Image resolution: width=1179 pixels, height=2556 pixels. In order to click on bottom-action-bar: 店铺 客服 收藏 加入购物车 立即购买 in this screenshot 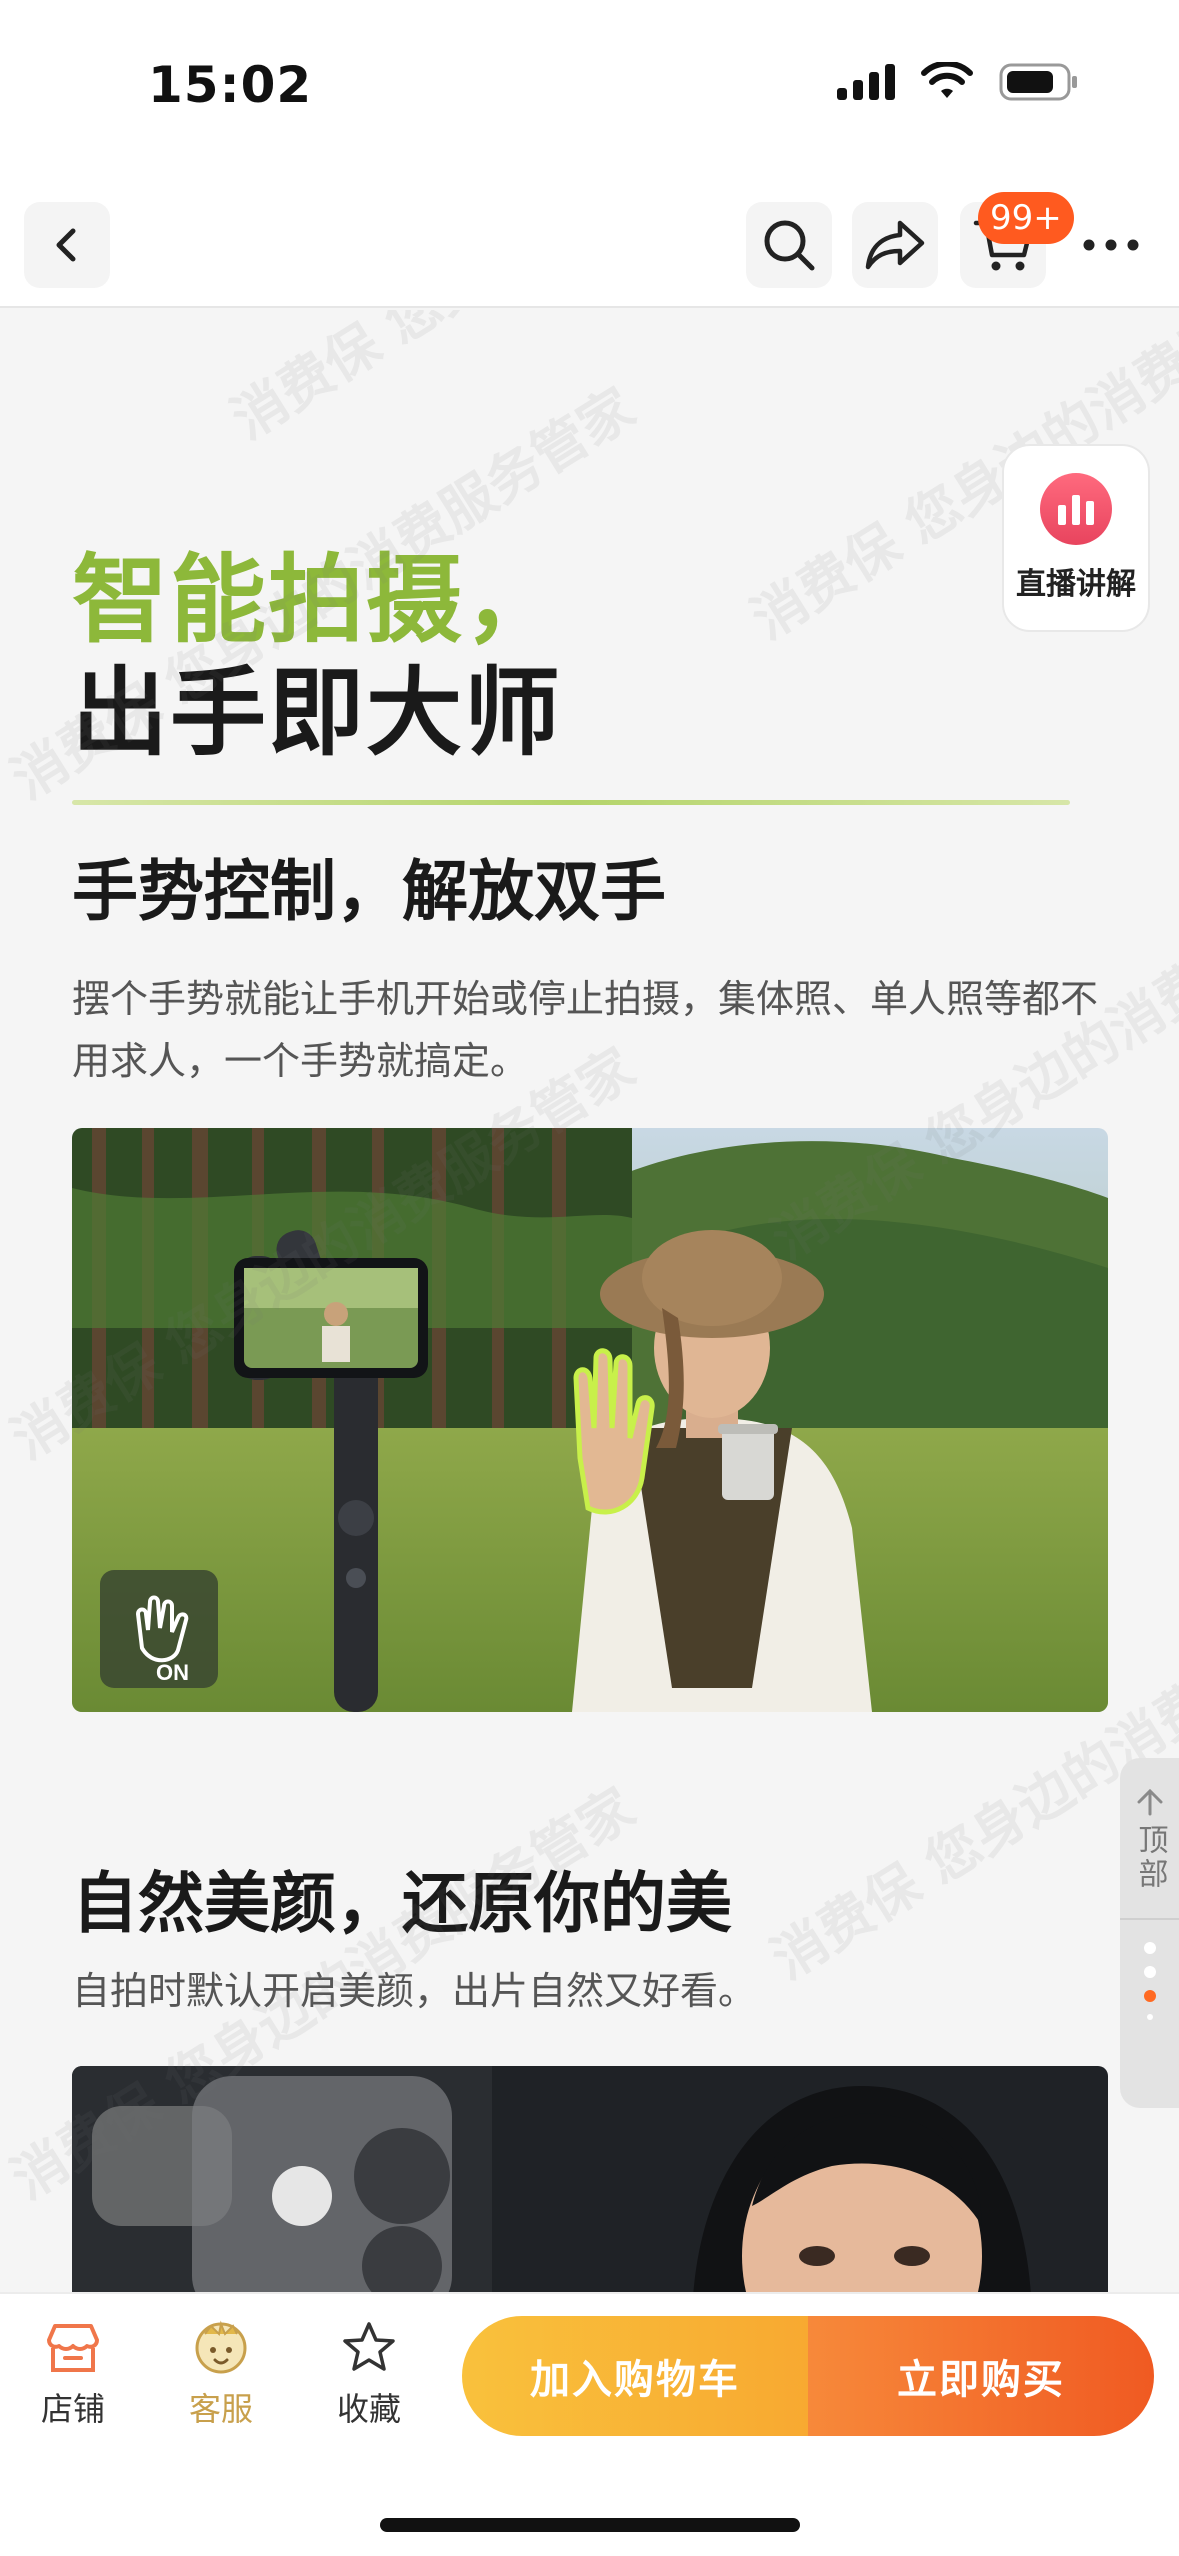, I will do `click(589, 2424)`.